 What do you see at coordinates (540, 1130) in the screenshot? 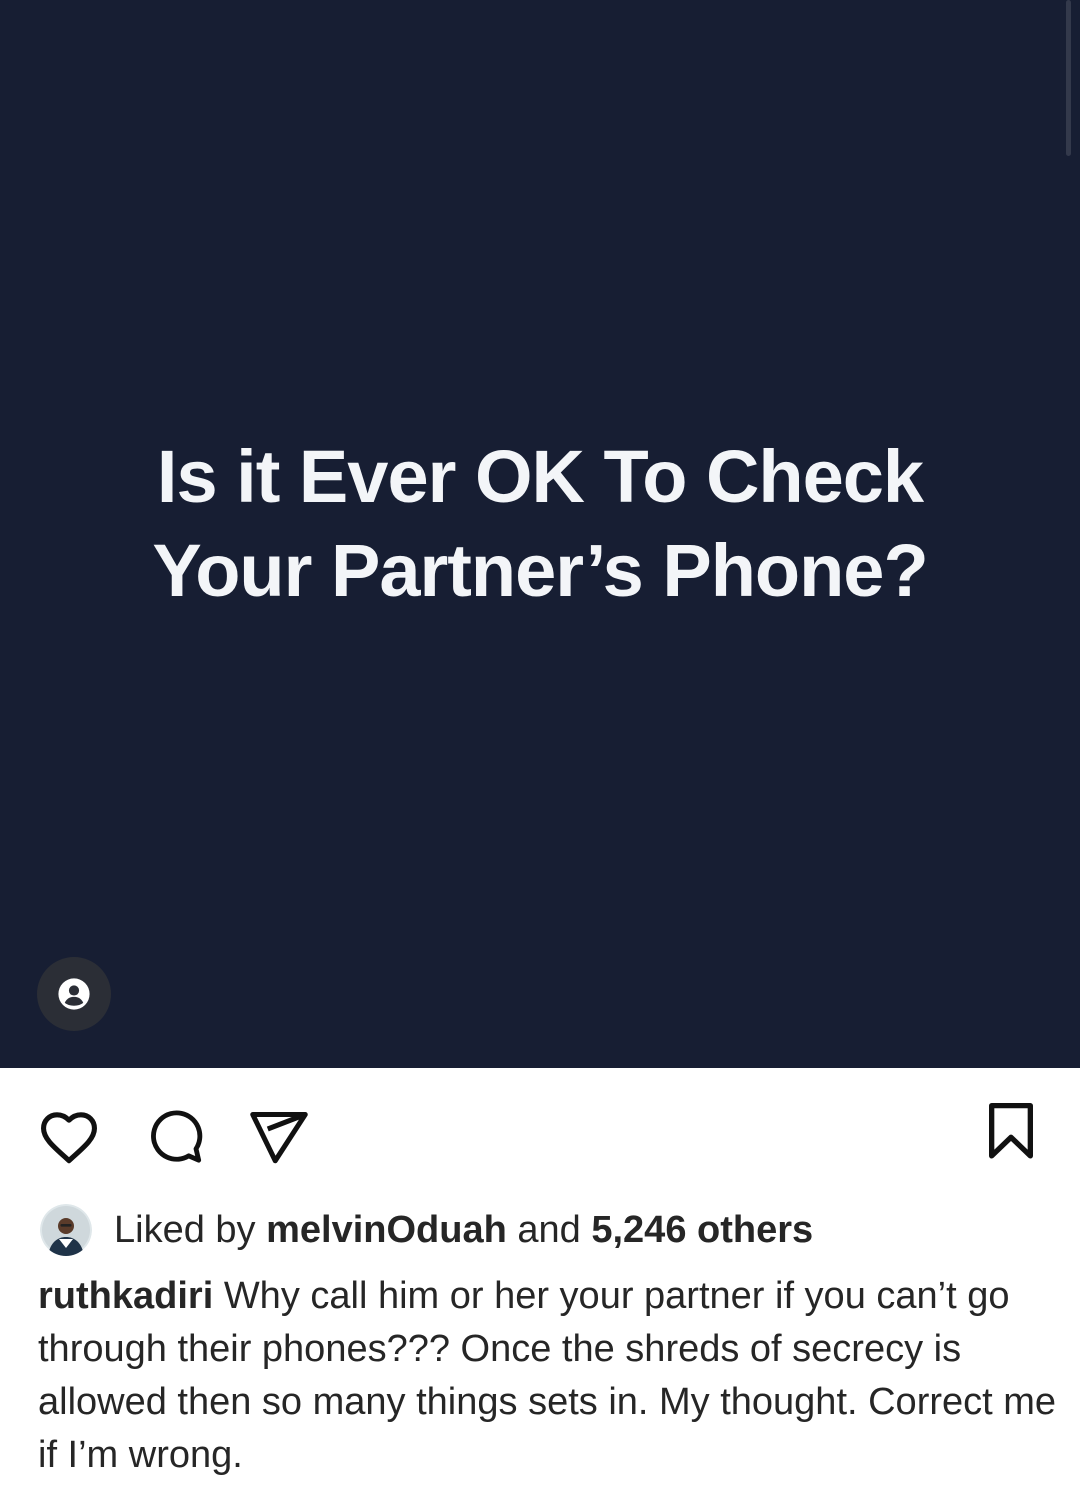
I see `action-bar` at bounding box center [540, 1130].